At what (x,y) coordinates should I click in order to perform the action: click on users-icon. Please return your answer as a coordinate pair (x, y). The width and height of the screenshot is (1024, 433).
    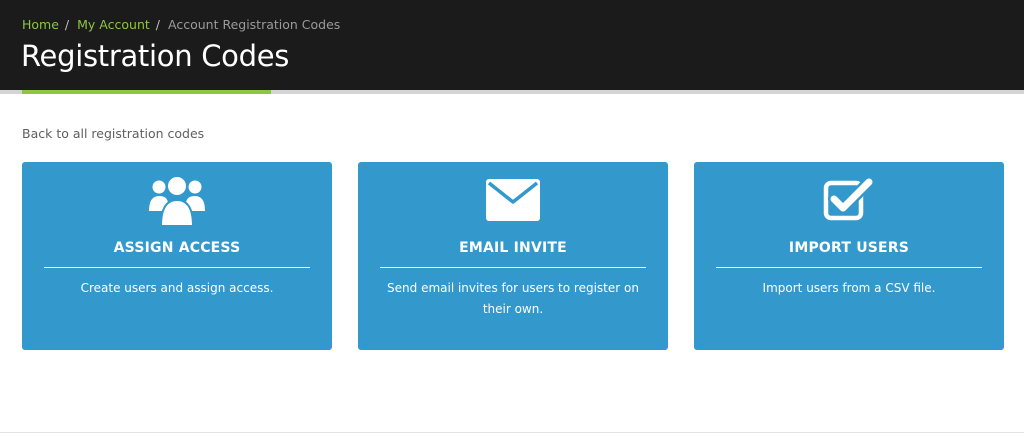
    Looking at the image, I should click on (177, 200).